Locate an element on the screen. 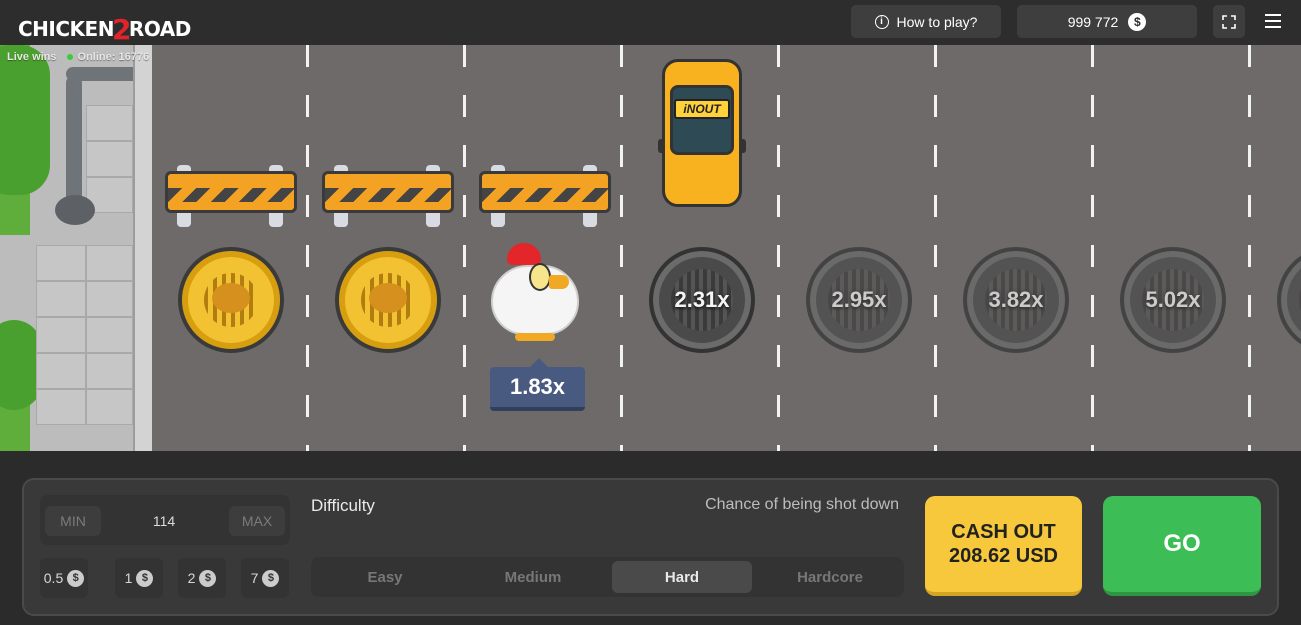 This screenshot has width=1301, height=625. menu-button is located at coordinates (1273, 21).